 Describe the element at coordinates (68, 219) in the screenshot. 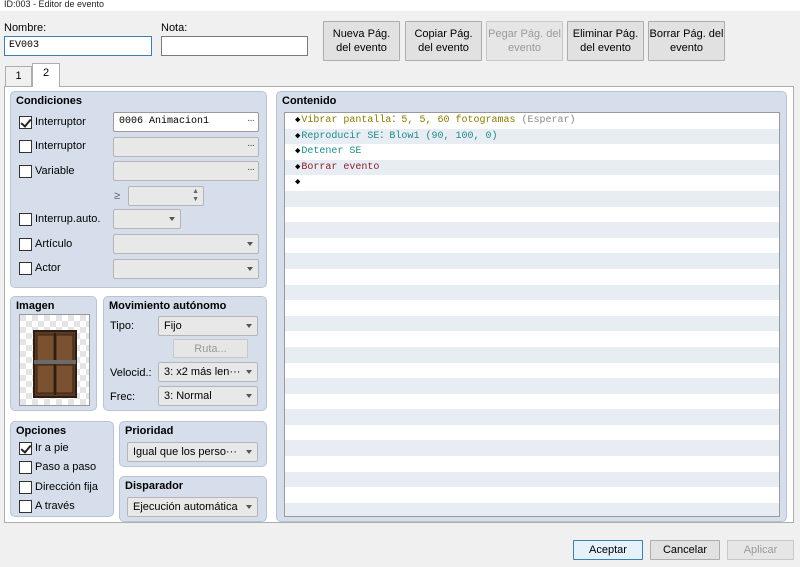

I see `self-switch-label: Interrup.auto.` at that location.